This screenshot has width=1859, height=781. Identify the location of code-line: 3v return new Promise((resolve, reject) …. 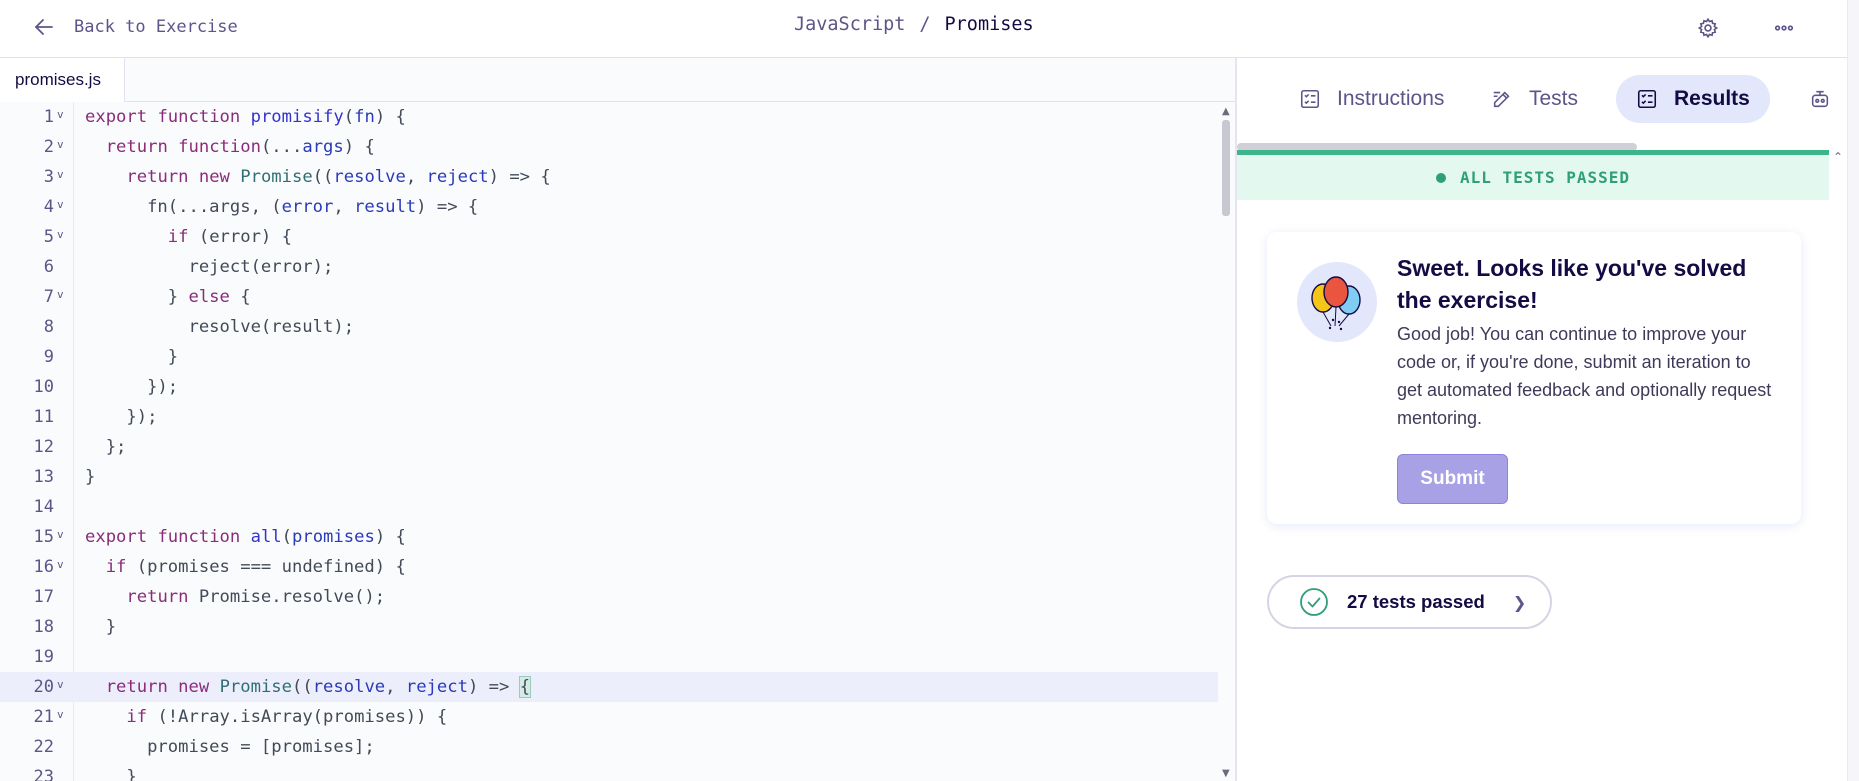
(609, 177).